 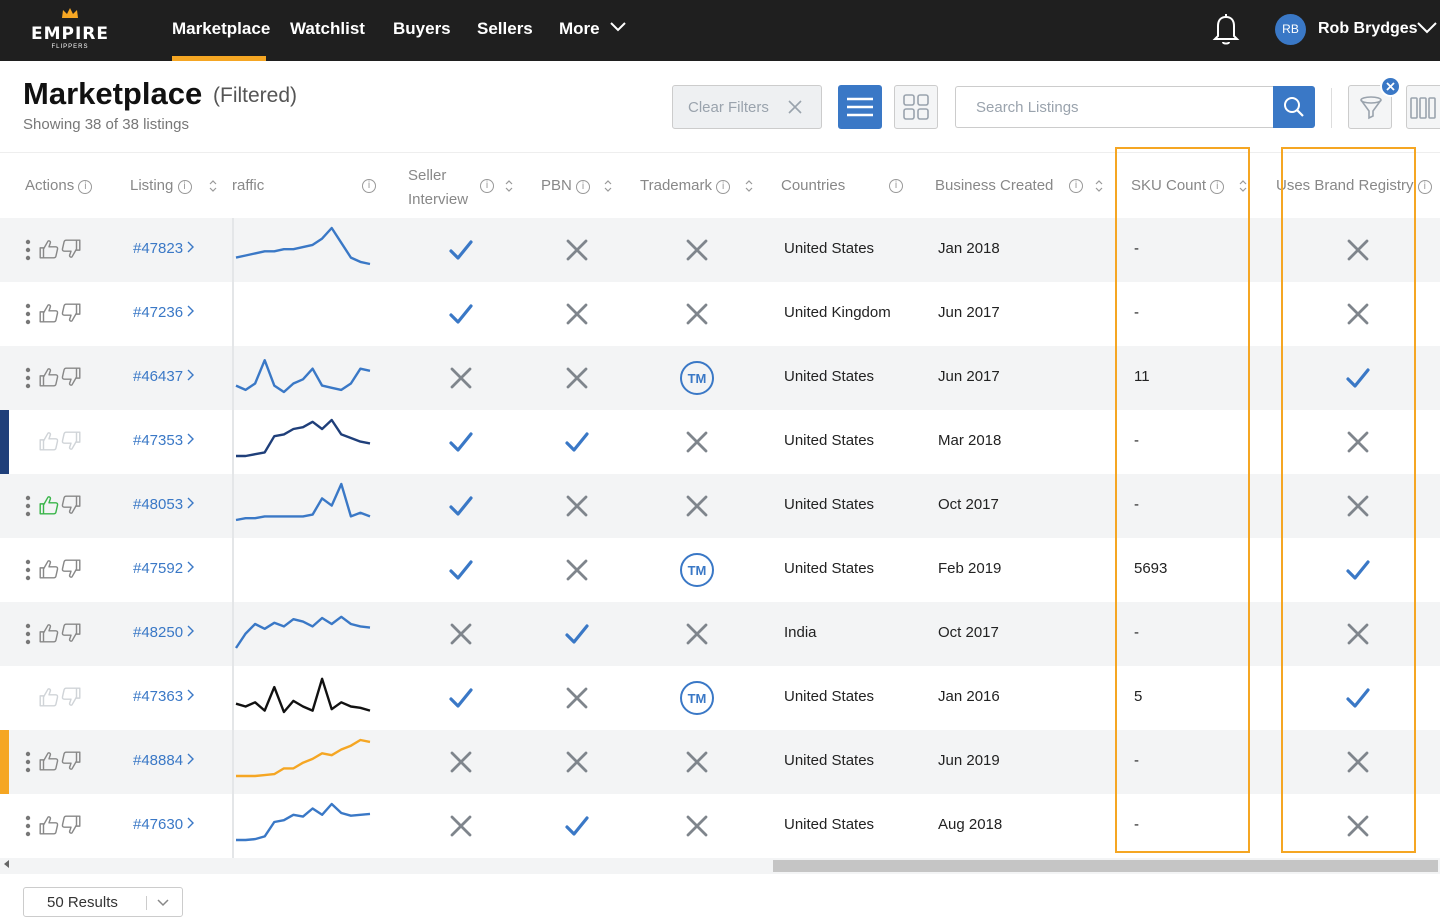 I want to click on search-button, so click(x=1294, y=107).